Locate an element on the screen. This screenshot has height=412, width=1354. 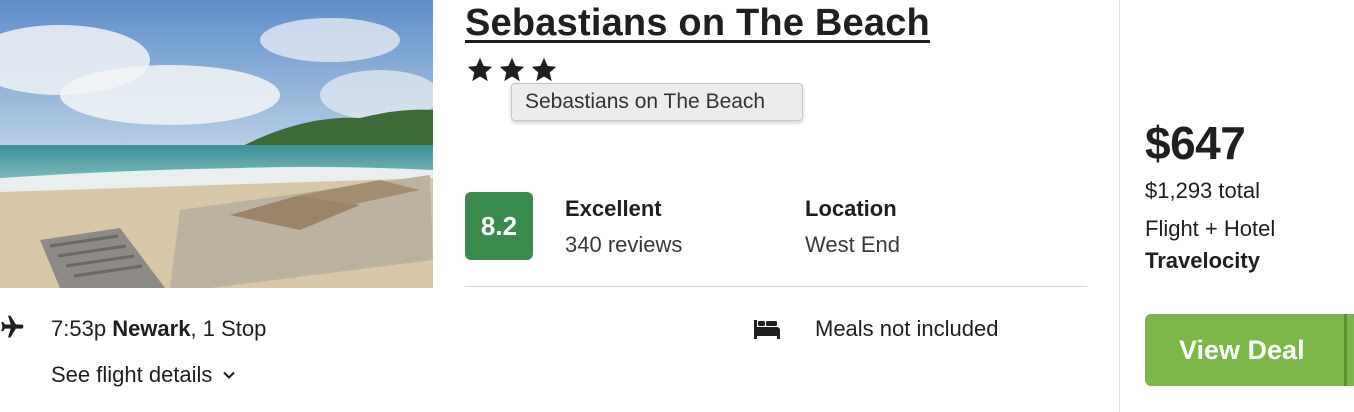
rating-score-badge: 8.2 is located at coordinates (499, 226).